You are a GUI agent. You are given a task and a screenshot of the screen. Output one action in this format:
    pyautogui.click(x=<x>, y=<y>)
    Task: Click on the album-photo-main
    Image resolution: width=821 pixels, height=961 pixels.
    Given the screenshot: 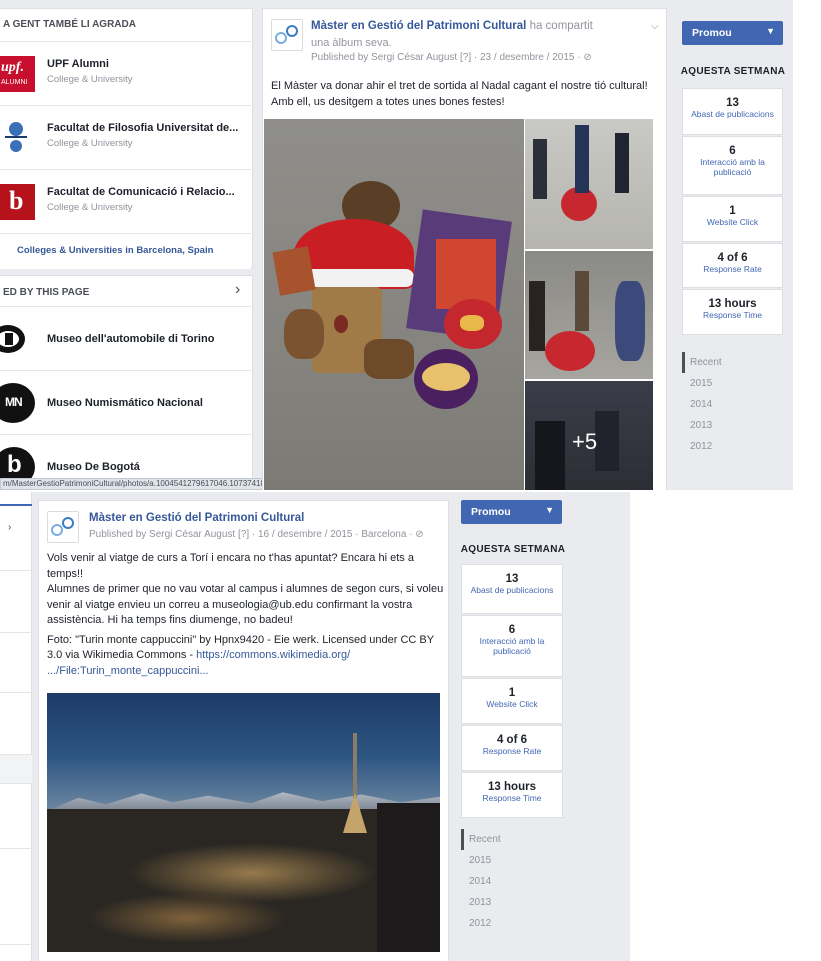 What is the action you would take?
    pyautogui.click(x=394, y=304)
    